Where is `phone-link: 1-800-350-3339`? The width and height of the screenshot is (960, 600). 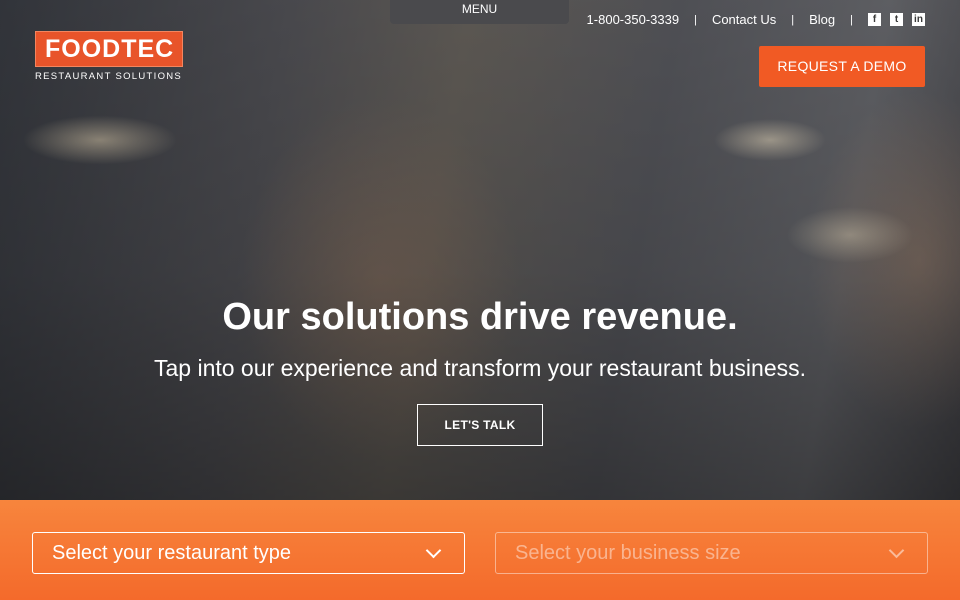
phone-link: 1-800-350-3339 is located at coordinates (633, 19).